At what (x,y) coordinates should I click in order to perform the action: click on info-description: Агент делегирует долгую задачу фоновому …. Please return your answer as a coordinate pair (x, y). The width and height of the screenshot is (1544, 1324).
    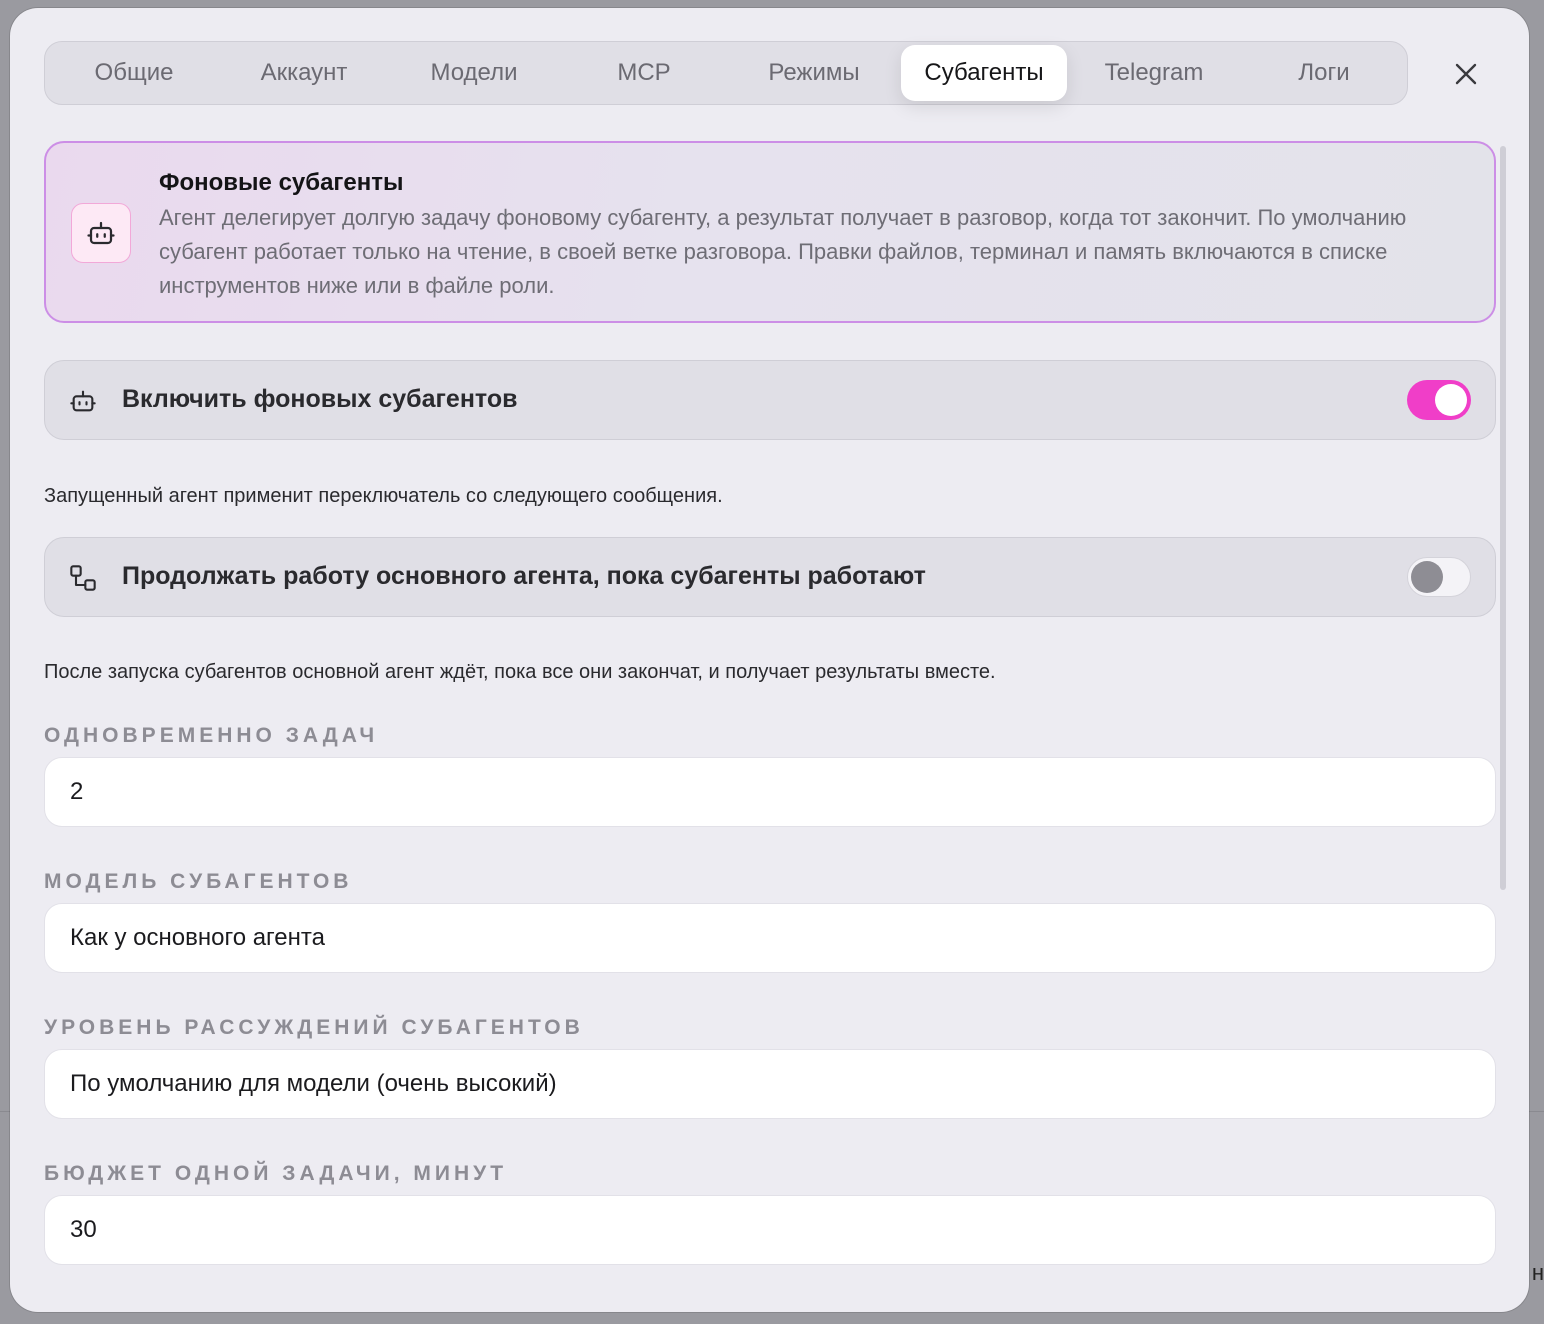
    Looking at the image, I should click on (783, 251).